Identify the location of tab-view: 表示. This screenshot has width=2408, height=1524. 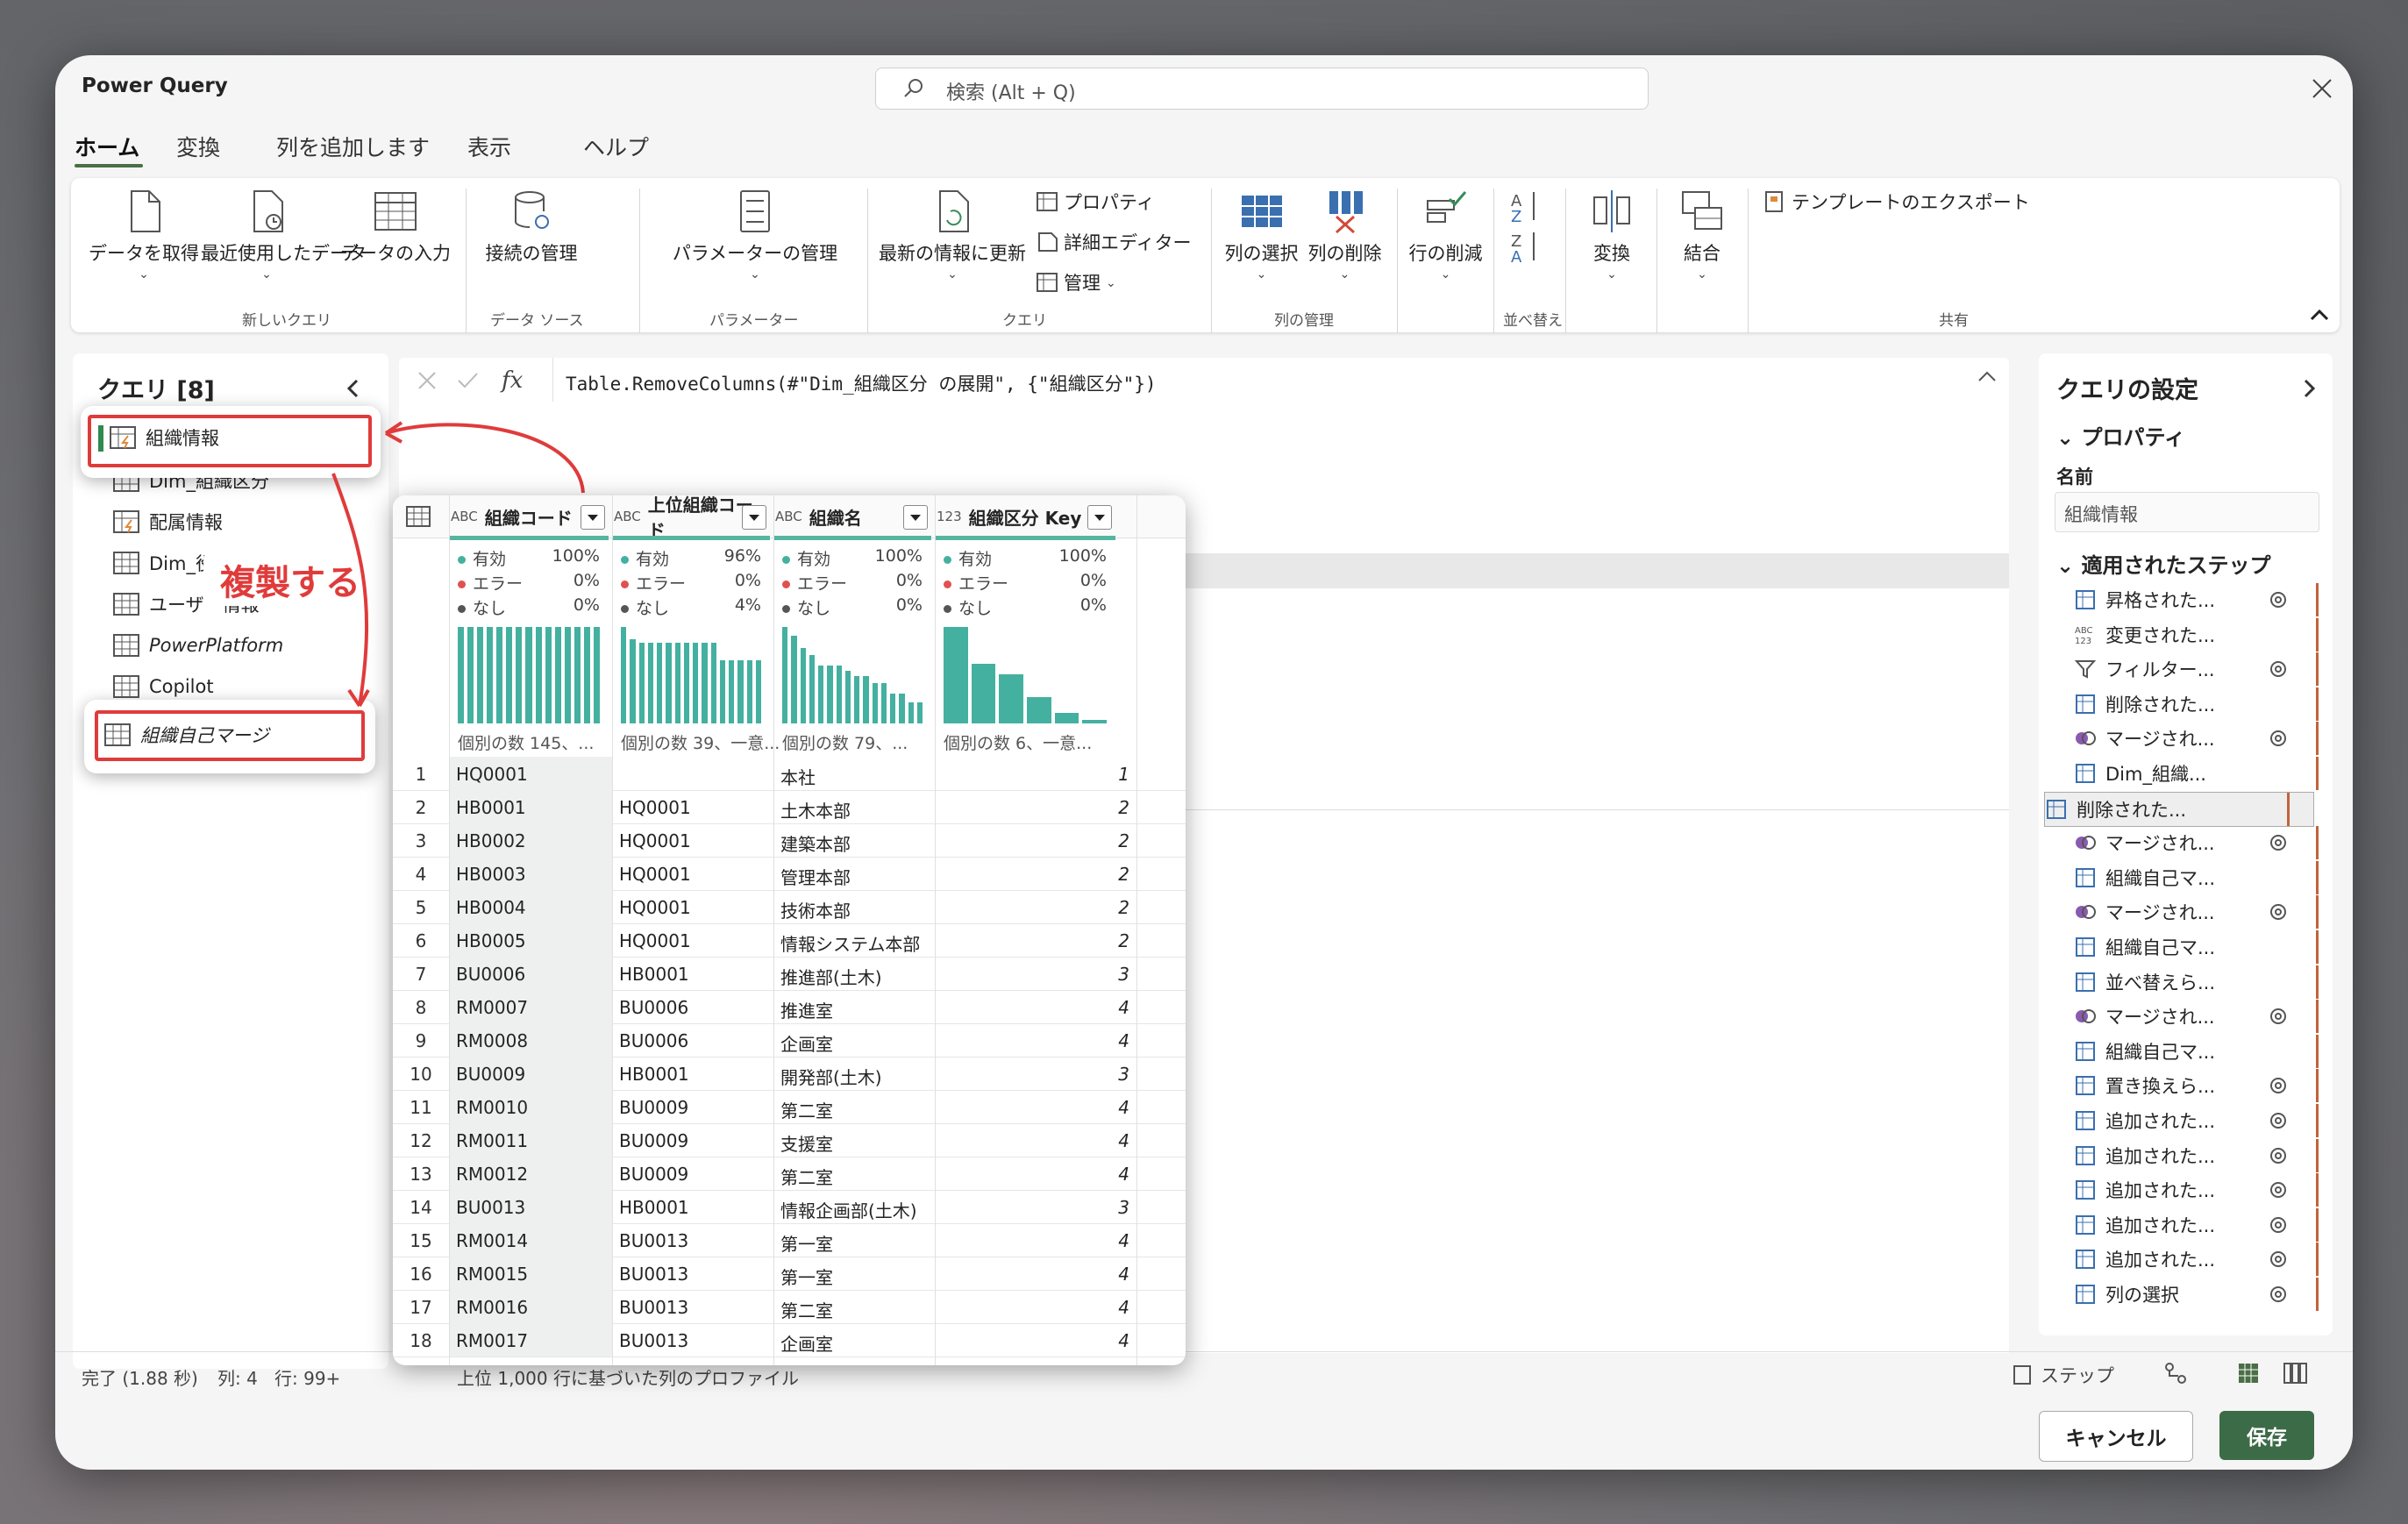
(489, 147).